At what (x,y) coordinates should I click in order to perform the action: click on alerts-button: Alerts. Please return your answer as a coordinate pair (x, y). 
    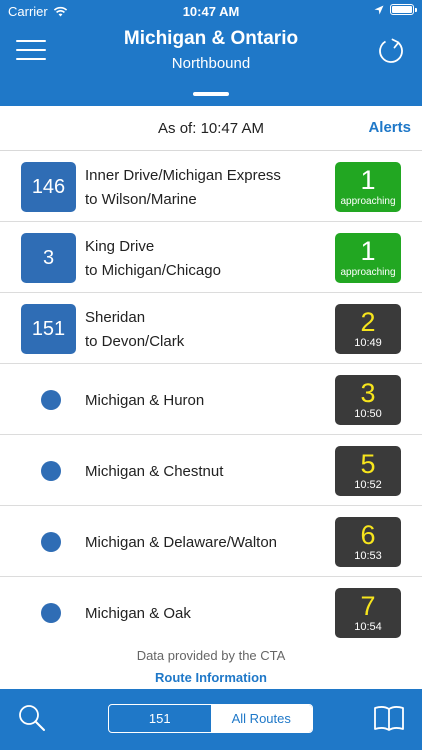
    Looking at the image, I should click on (389, 127).